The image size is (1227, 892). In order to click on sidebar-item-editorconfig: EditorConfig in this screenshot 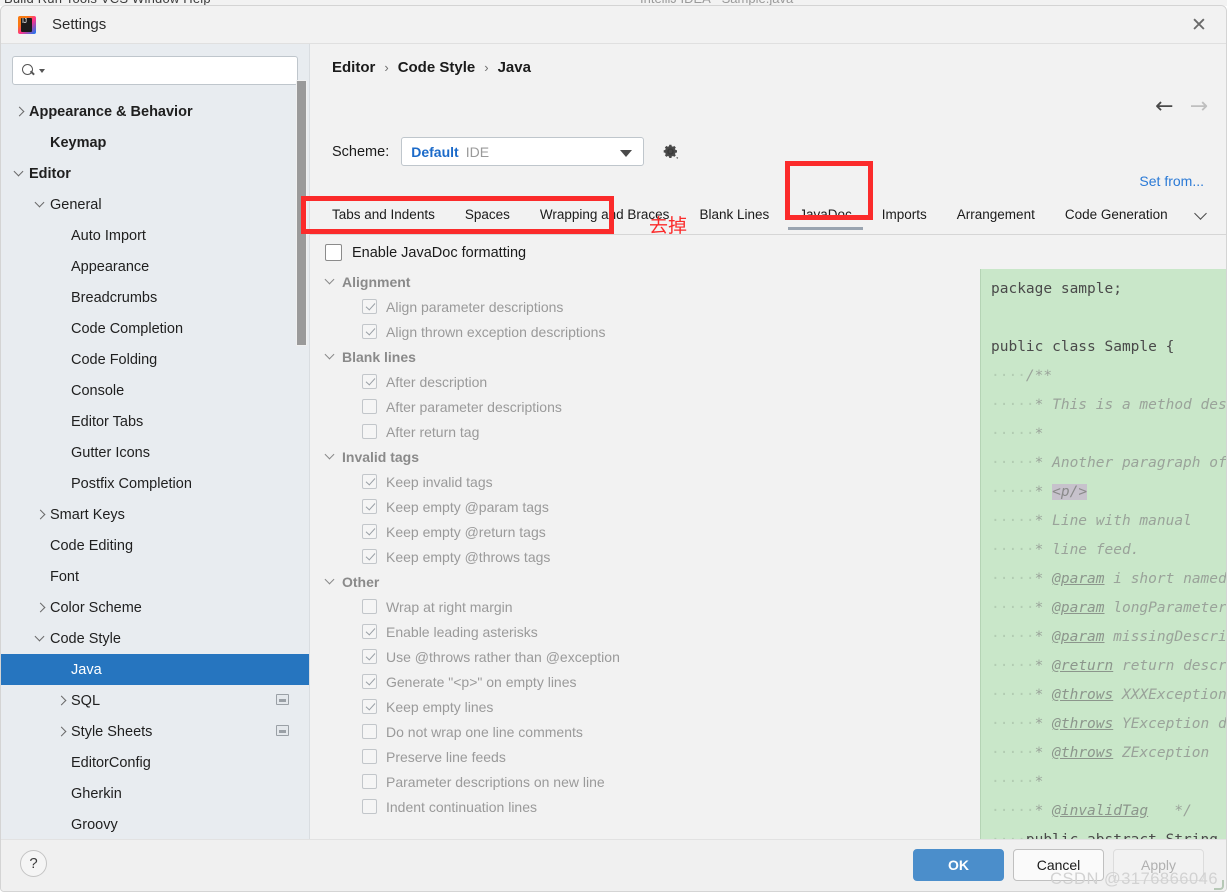, I will do `click(155, 762)`.